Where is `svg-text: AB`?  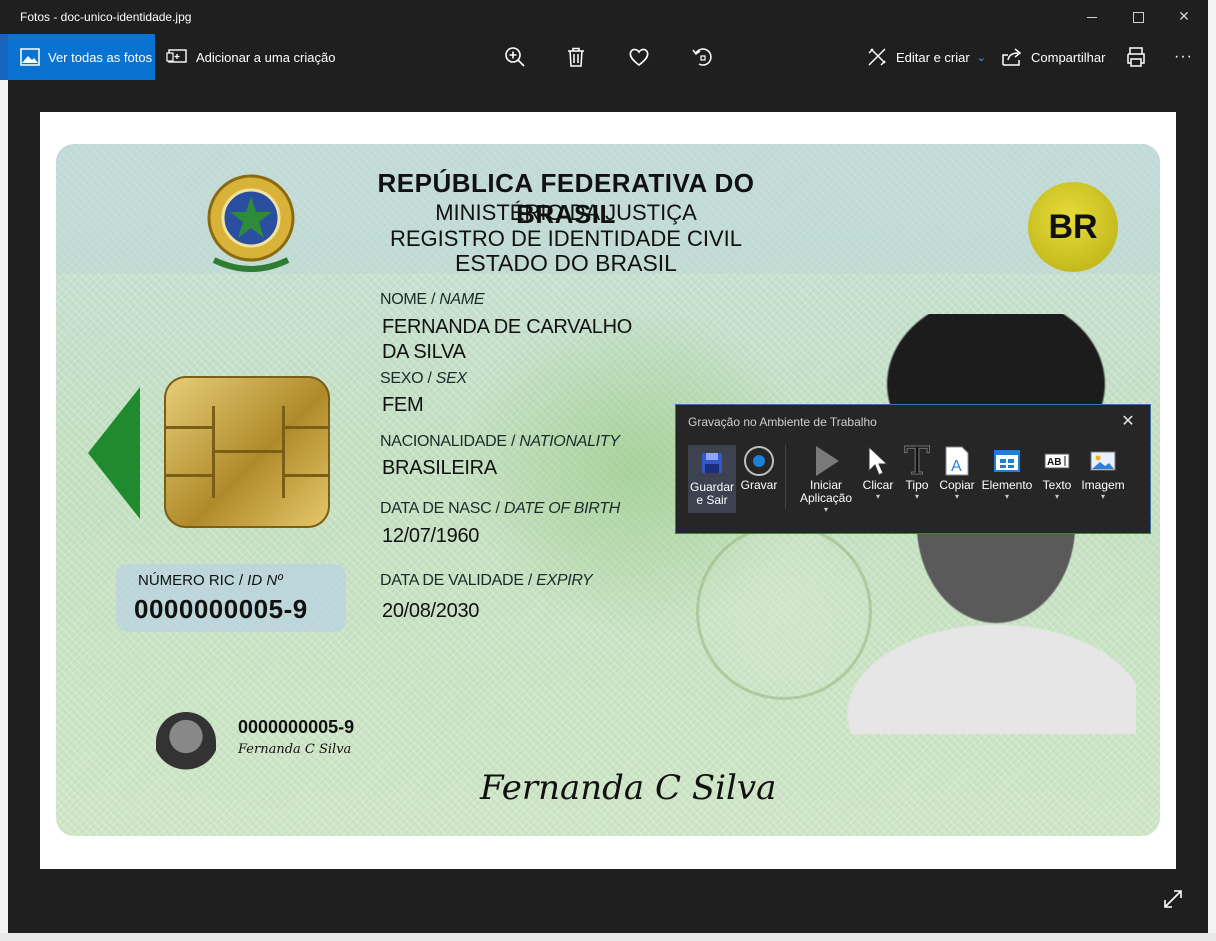
svg-text: AB is located at coordinates (1054, 462).